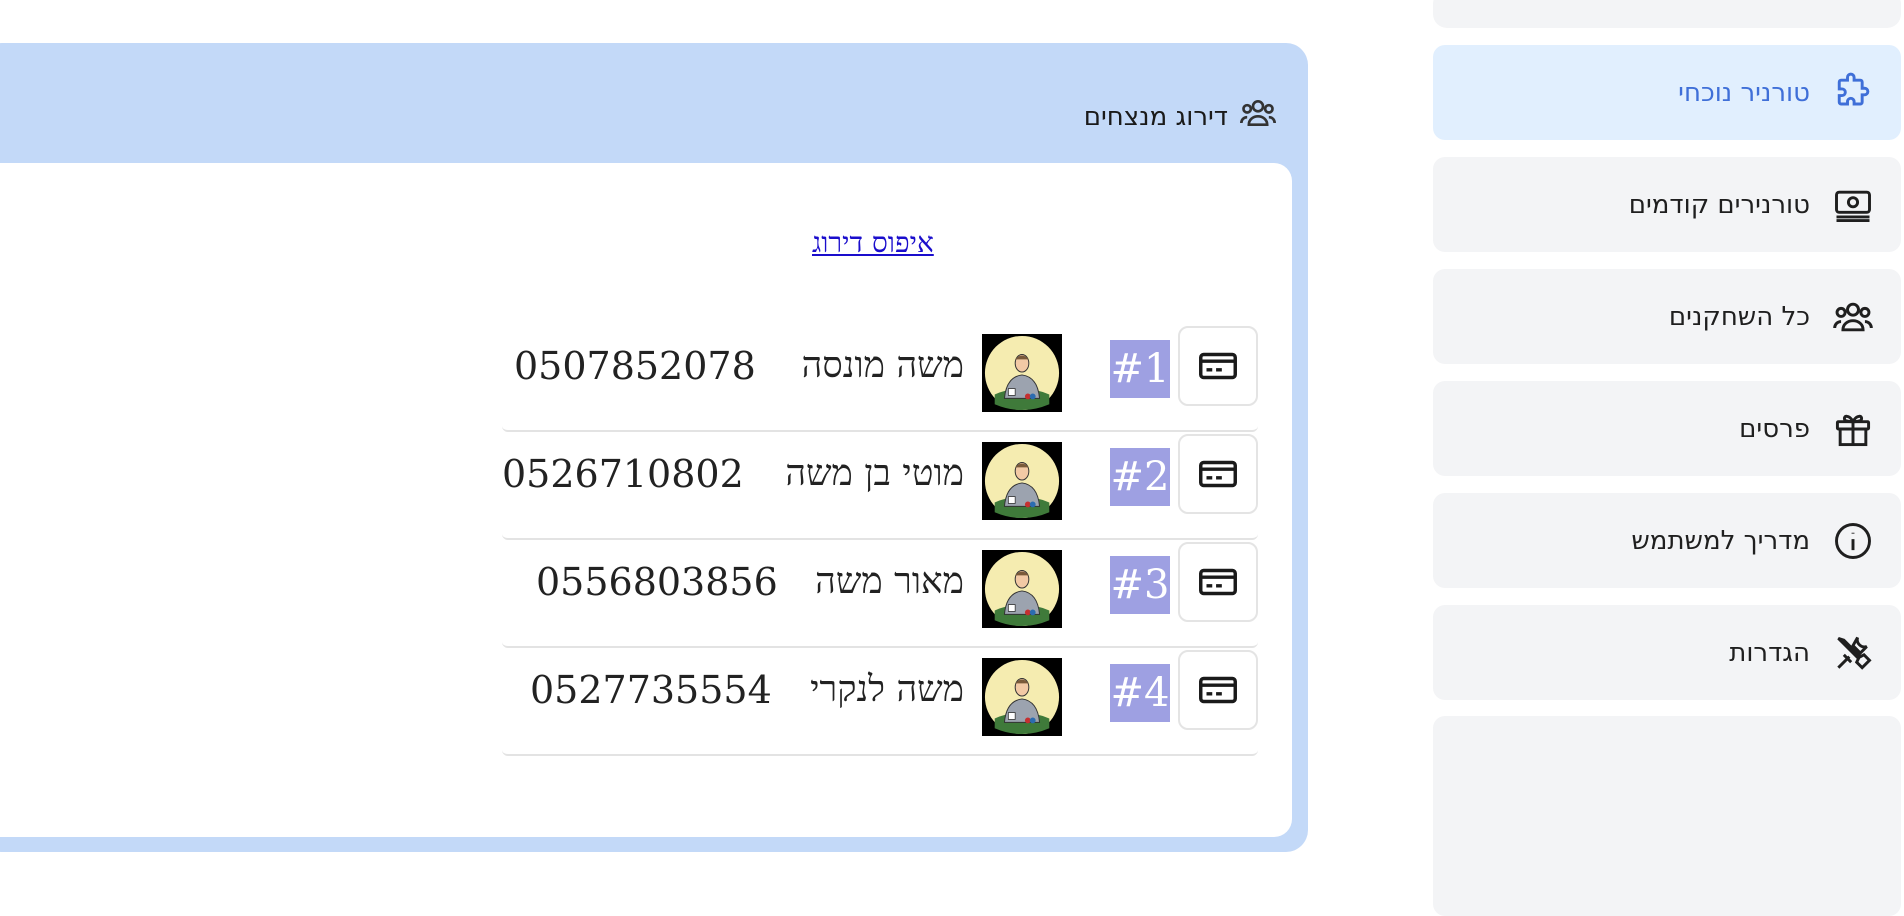  I want to click on sidebar-empty-area, so click(1667, 816).